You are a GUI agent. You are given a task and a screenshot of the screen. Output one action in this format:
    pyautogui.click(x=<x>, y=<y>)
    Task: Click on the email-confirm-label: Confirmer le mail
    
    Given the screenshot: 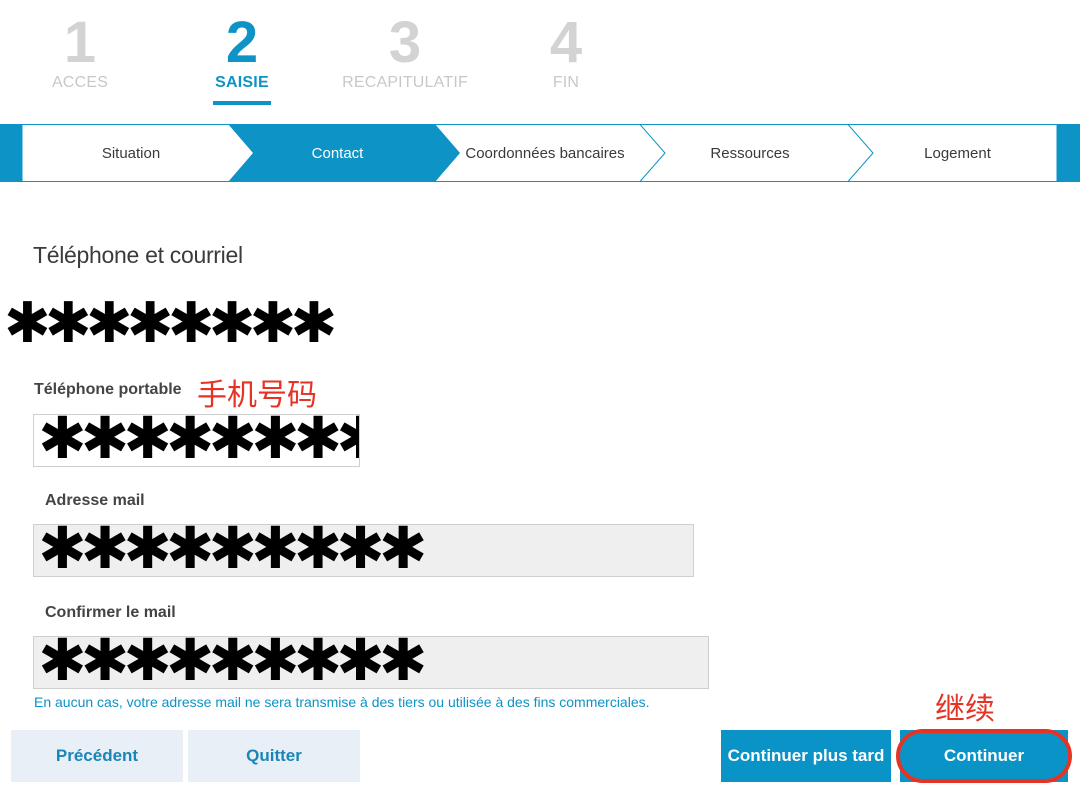 What is the action you would take?
    pyautogui.click(x=110, y=612)
    